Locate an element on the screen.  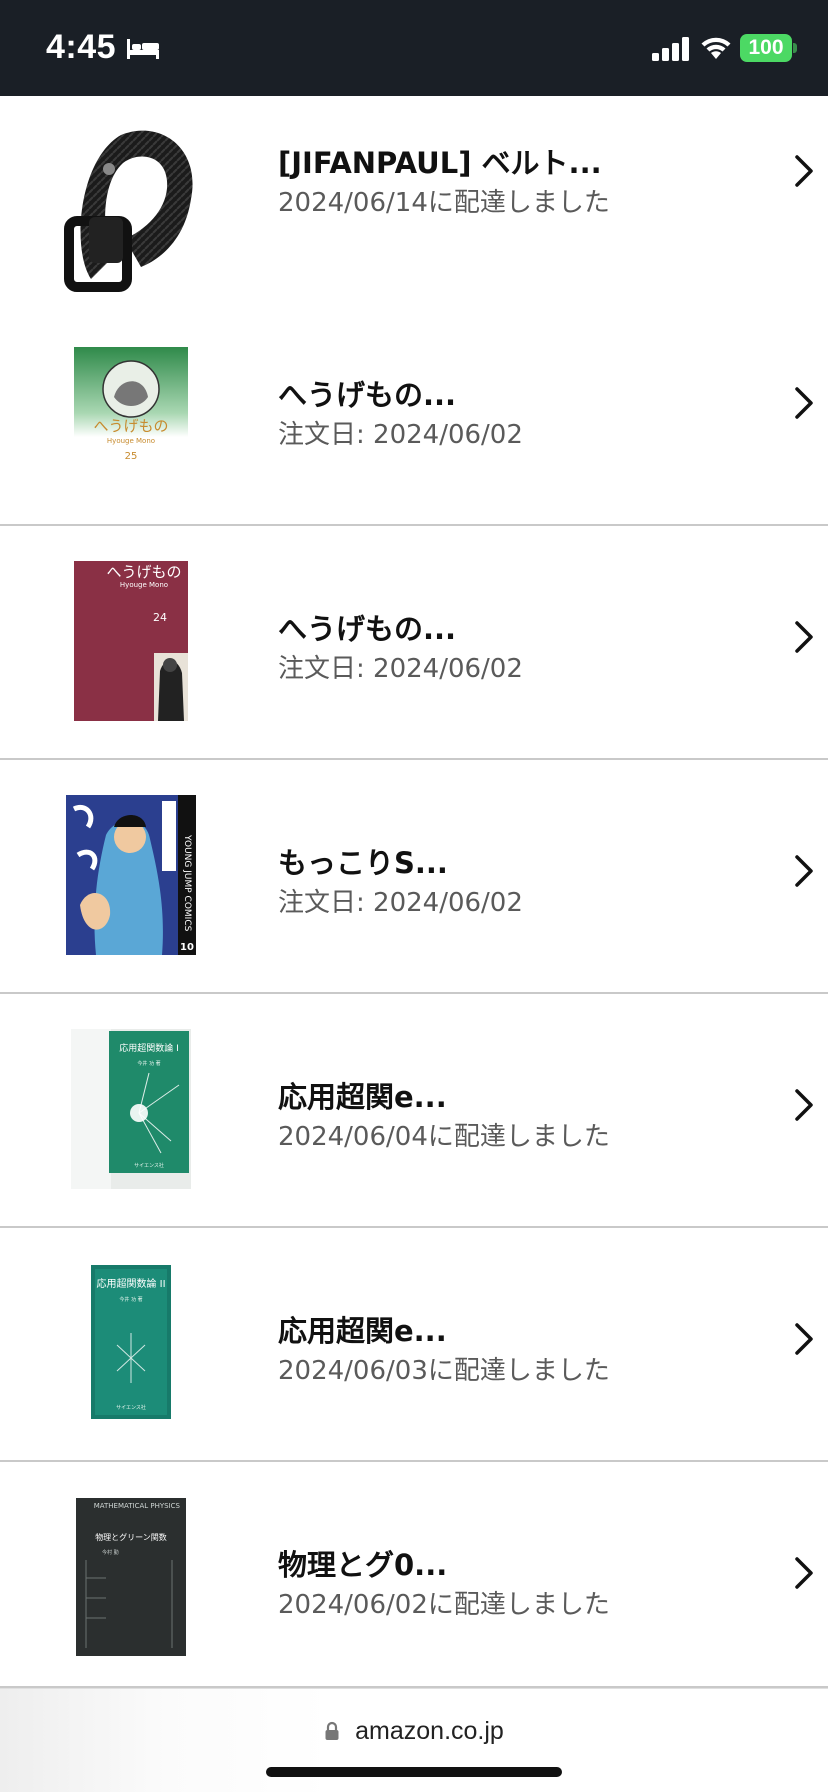
status-bar: 4:45 100 is located at coordinates (414, 48).